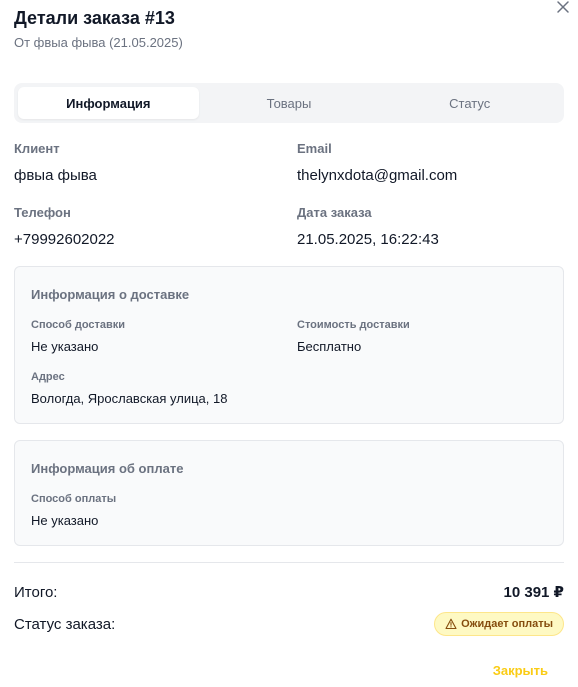  What do you see at coordinates (78, 336) in the screenshot?
I see `delivery-method-field: Способ доставки Не указано` at bounding box center [78, 336].